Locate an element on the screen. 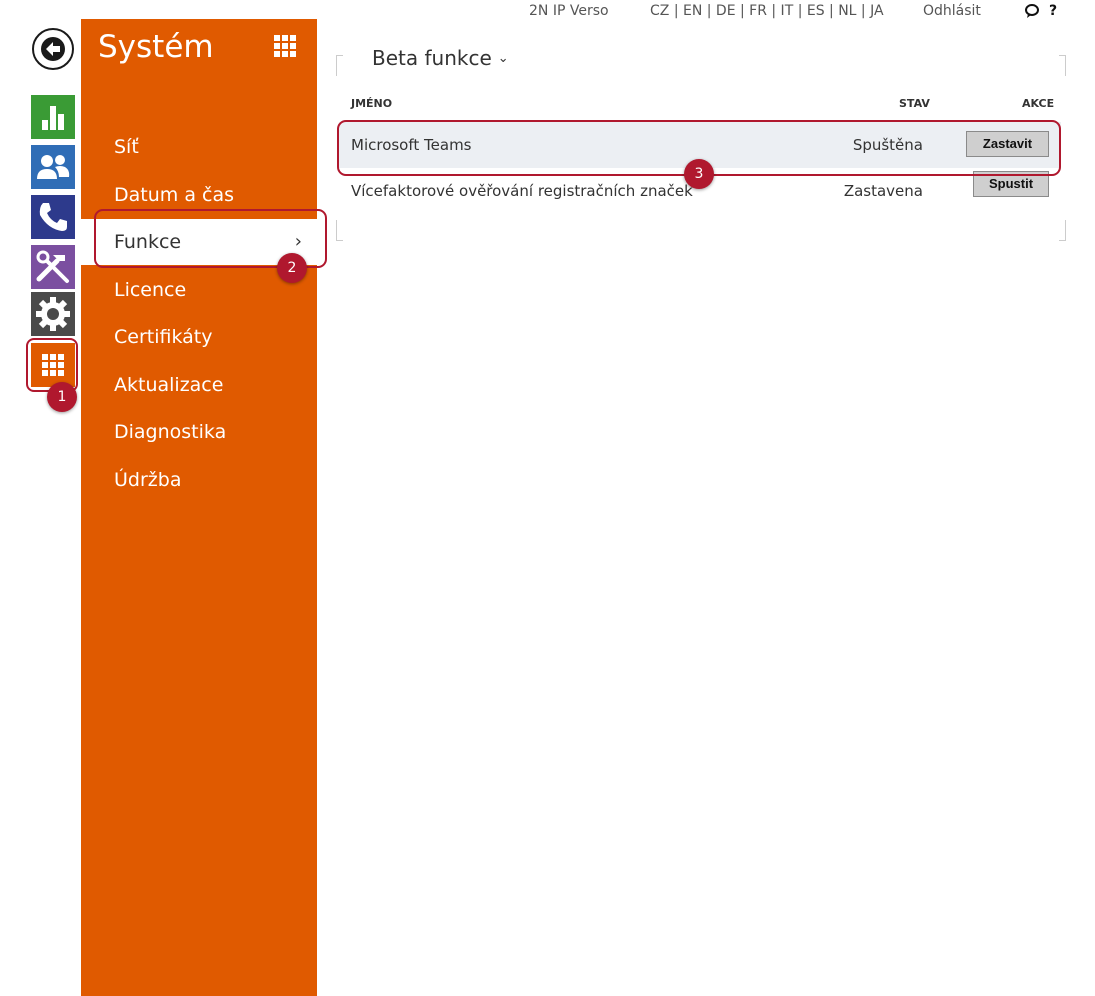  phone-icon is located at coordinates (53, 217).